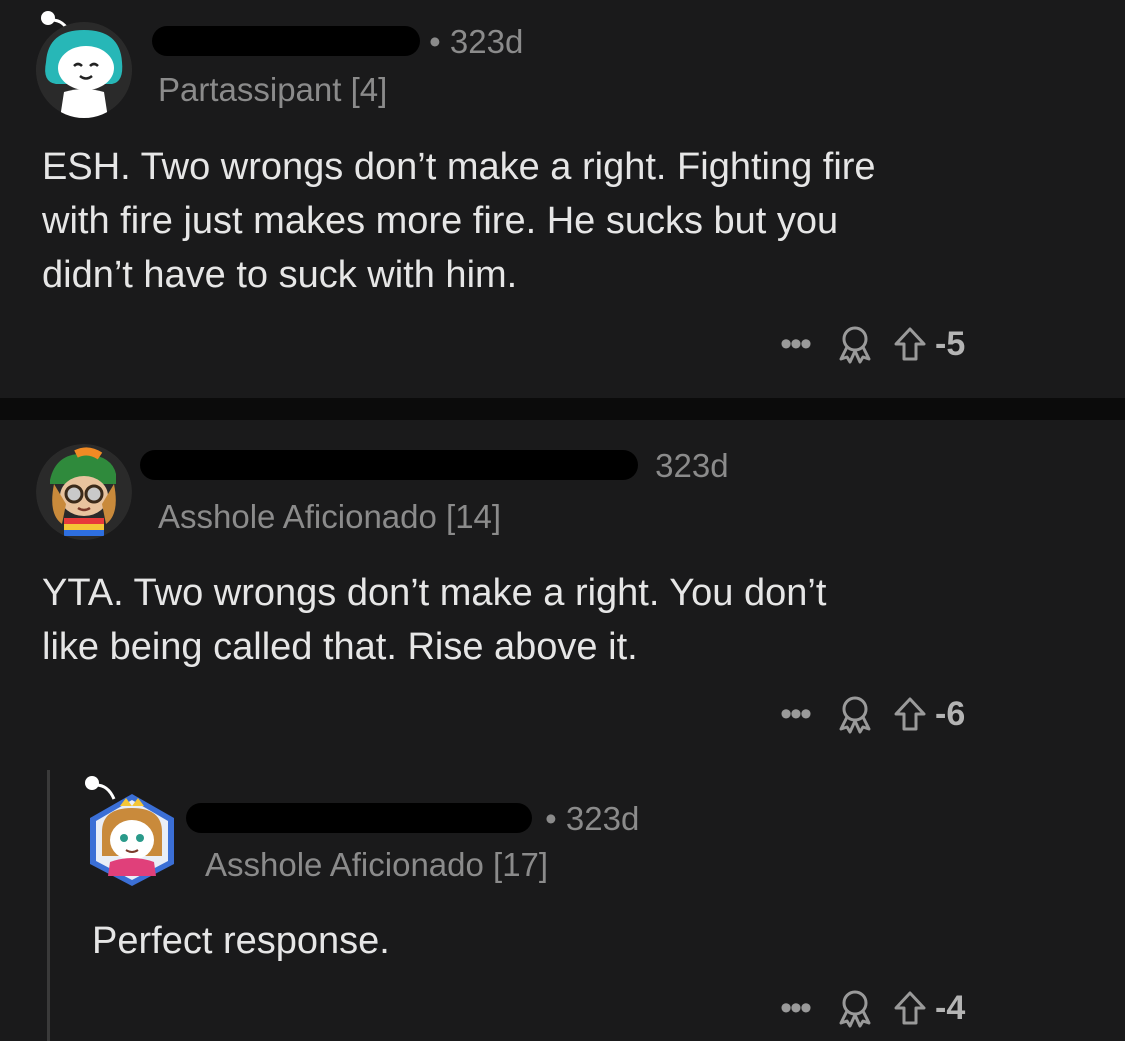  What do you see at coordinates (692, 465) in the screenshot?
I see `comment-timestamp: 323d` at bounding box center [692, 465].